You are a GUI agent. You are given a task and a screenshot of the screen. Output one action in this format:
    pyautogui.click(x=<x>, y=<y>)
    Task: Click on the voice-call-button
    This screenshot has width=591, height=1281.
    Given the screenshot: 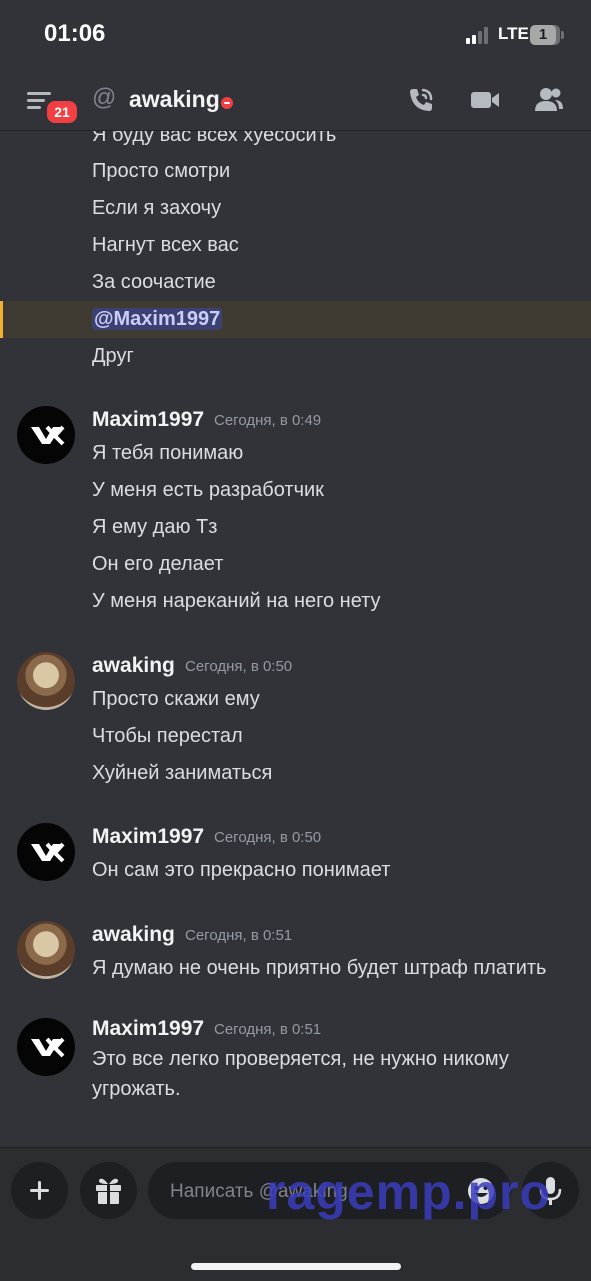 What is the action you would take?
    pyautogui.click(x=421, y=100)
    